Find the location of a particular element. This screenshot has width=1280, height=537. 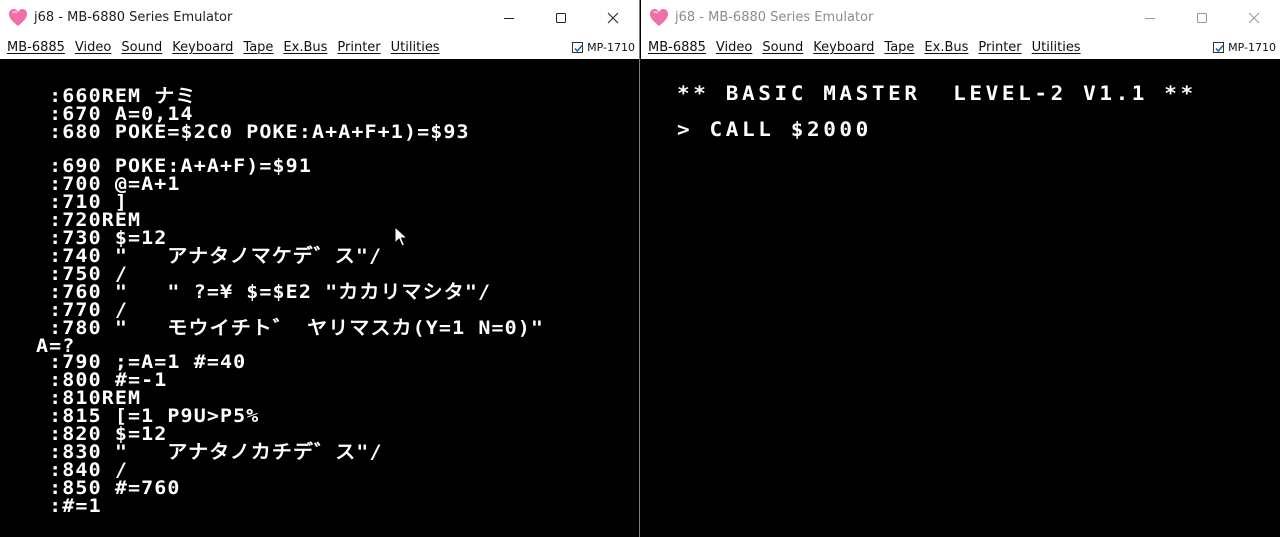

screen-text-line: :680 POKE=$2C0 POKE:A+A+F+1)=$93 is located at coordinates (253, 131).